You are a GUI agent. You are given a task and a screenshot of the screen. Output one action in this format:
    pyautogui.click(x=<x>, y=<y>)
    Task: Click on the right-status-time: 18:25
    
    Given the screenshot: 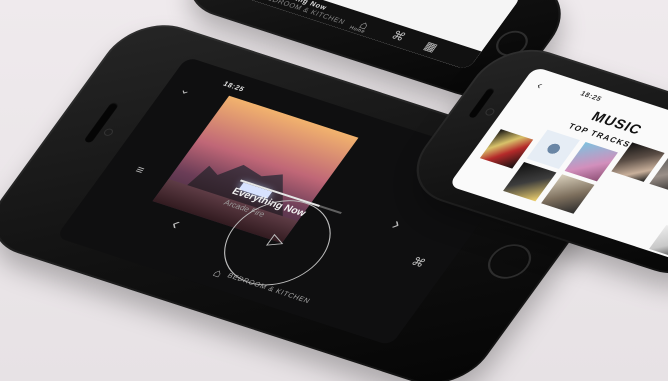 What is the action you would take?
    pyautogui.click(x=590, y=97)
    